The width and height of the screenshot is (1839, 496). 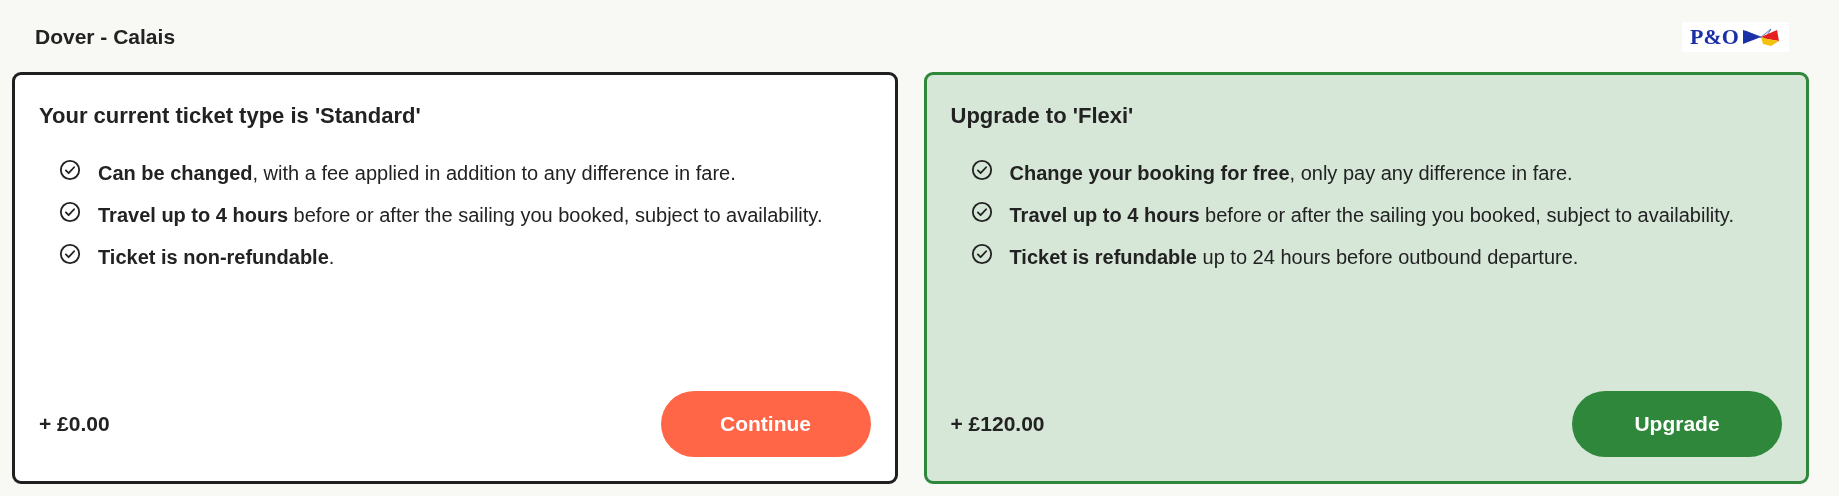 I want to click on card-title: Upgrade to 'Flexi', so click(x=1042, y=116).